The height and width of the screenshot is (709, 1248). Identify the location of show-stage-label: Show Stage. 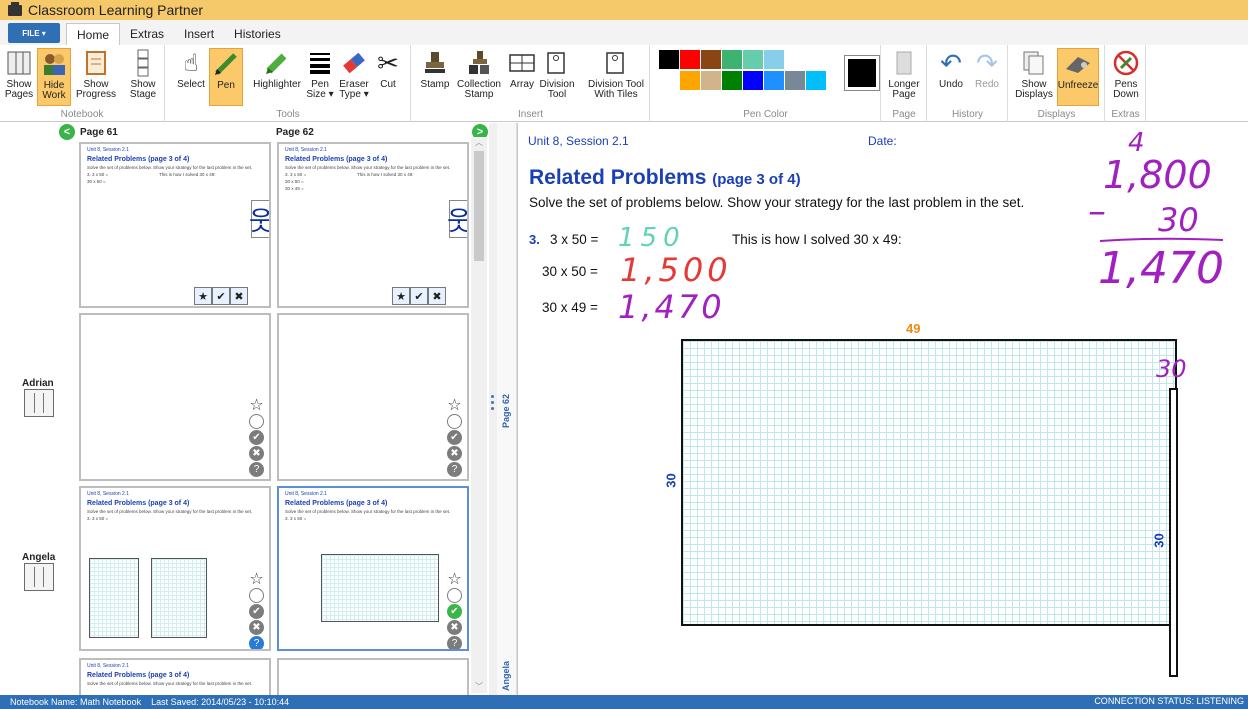
(143, 89).